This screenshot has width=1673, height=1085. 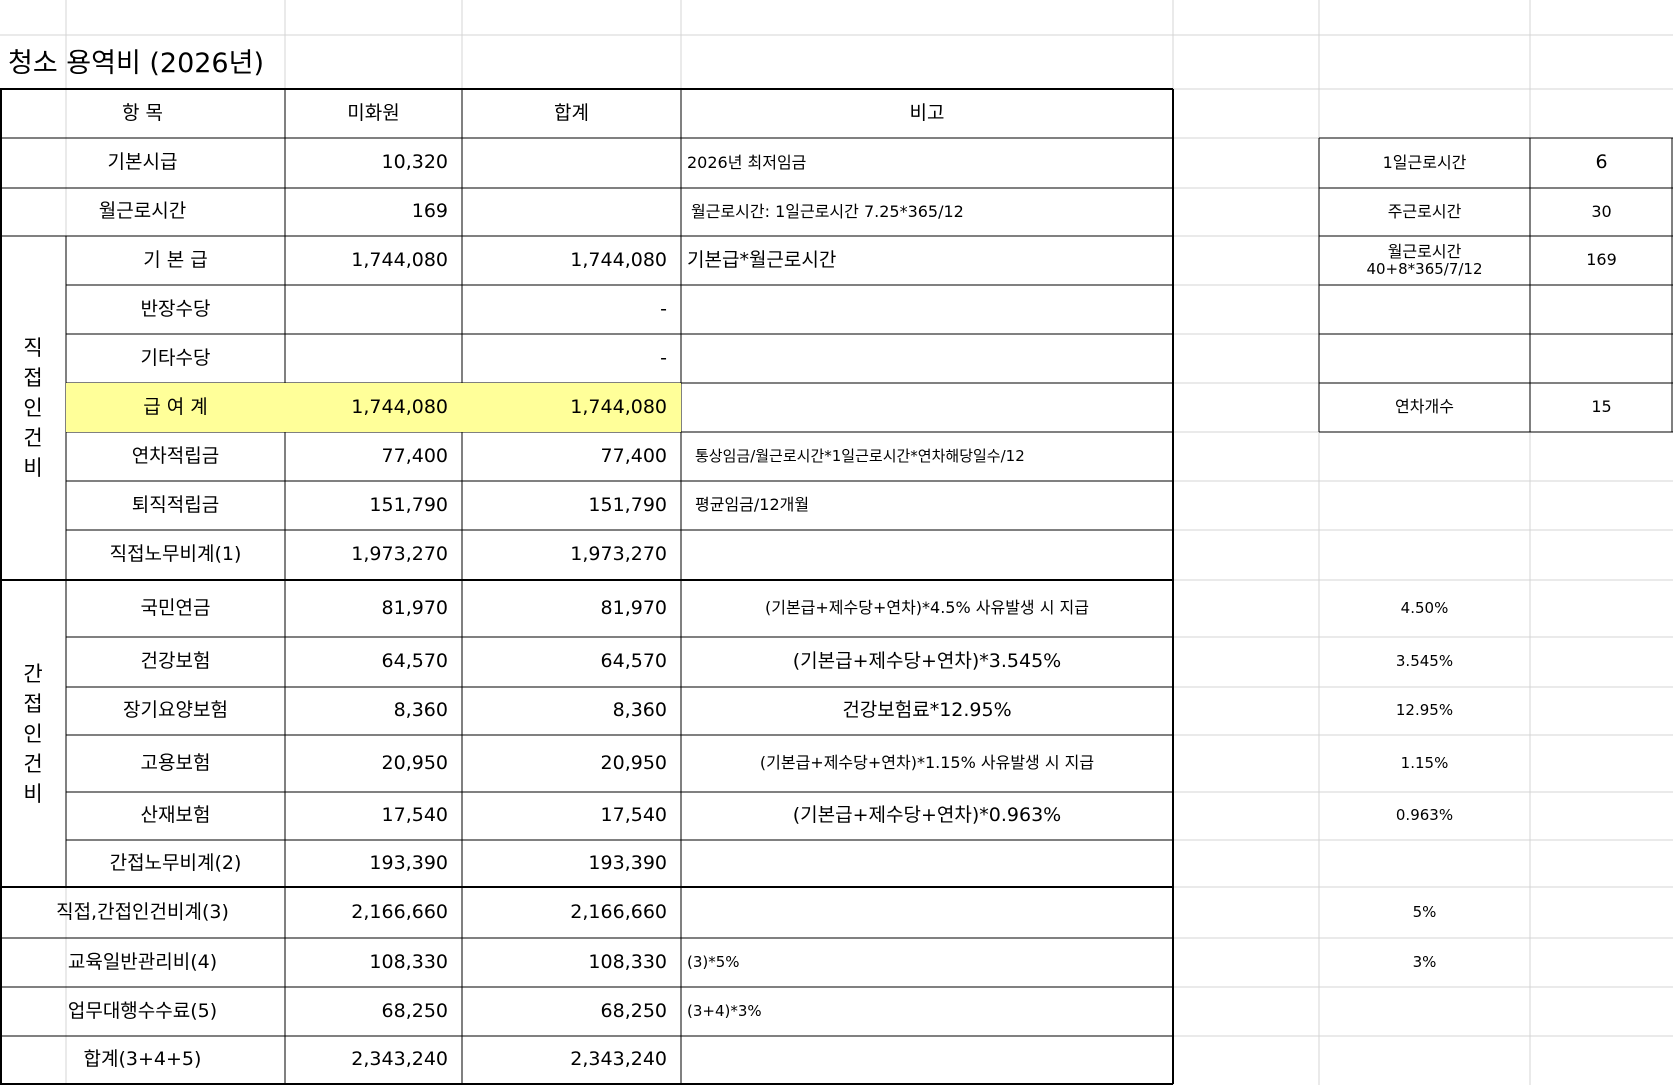 What do you see at coordinates (927, 309) in the screenshot?
I see `cell-note-leader-allowance` at bounding box center [927, 309].